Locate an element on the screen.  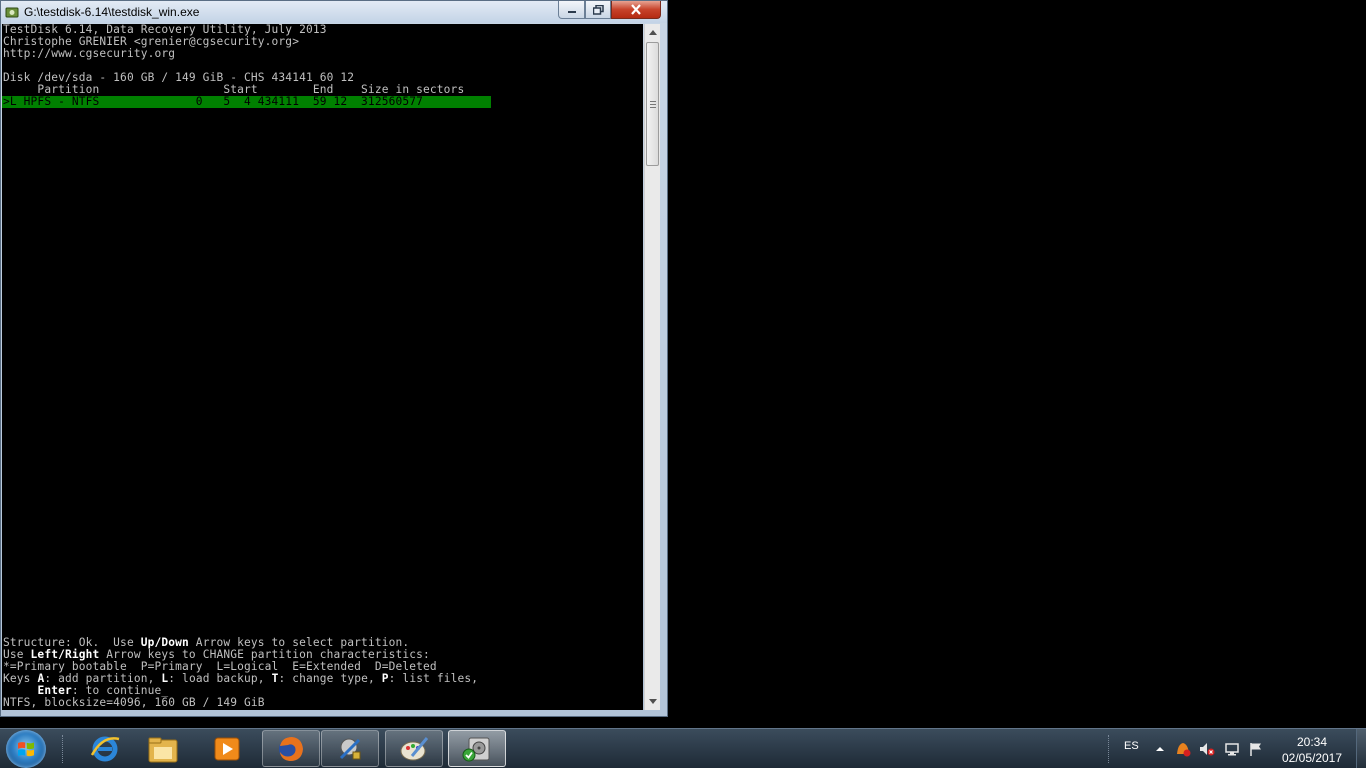
arrow-down-icon is located at coordinates (653, 701).